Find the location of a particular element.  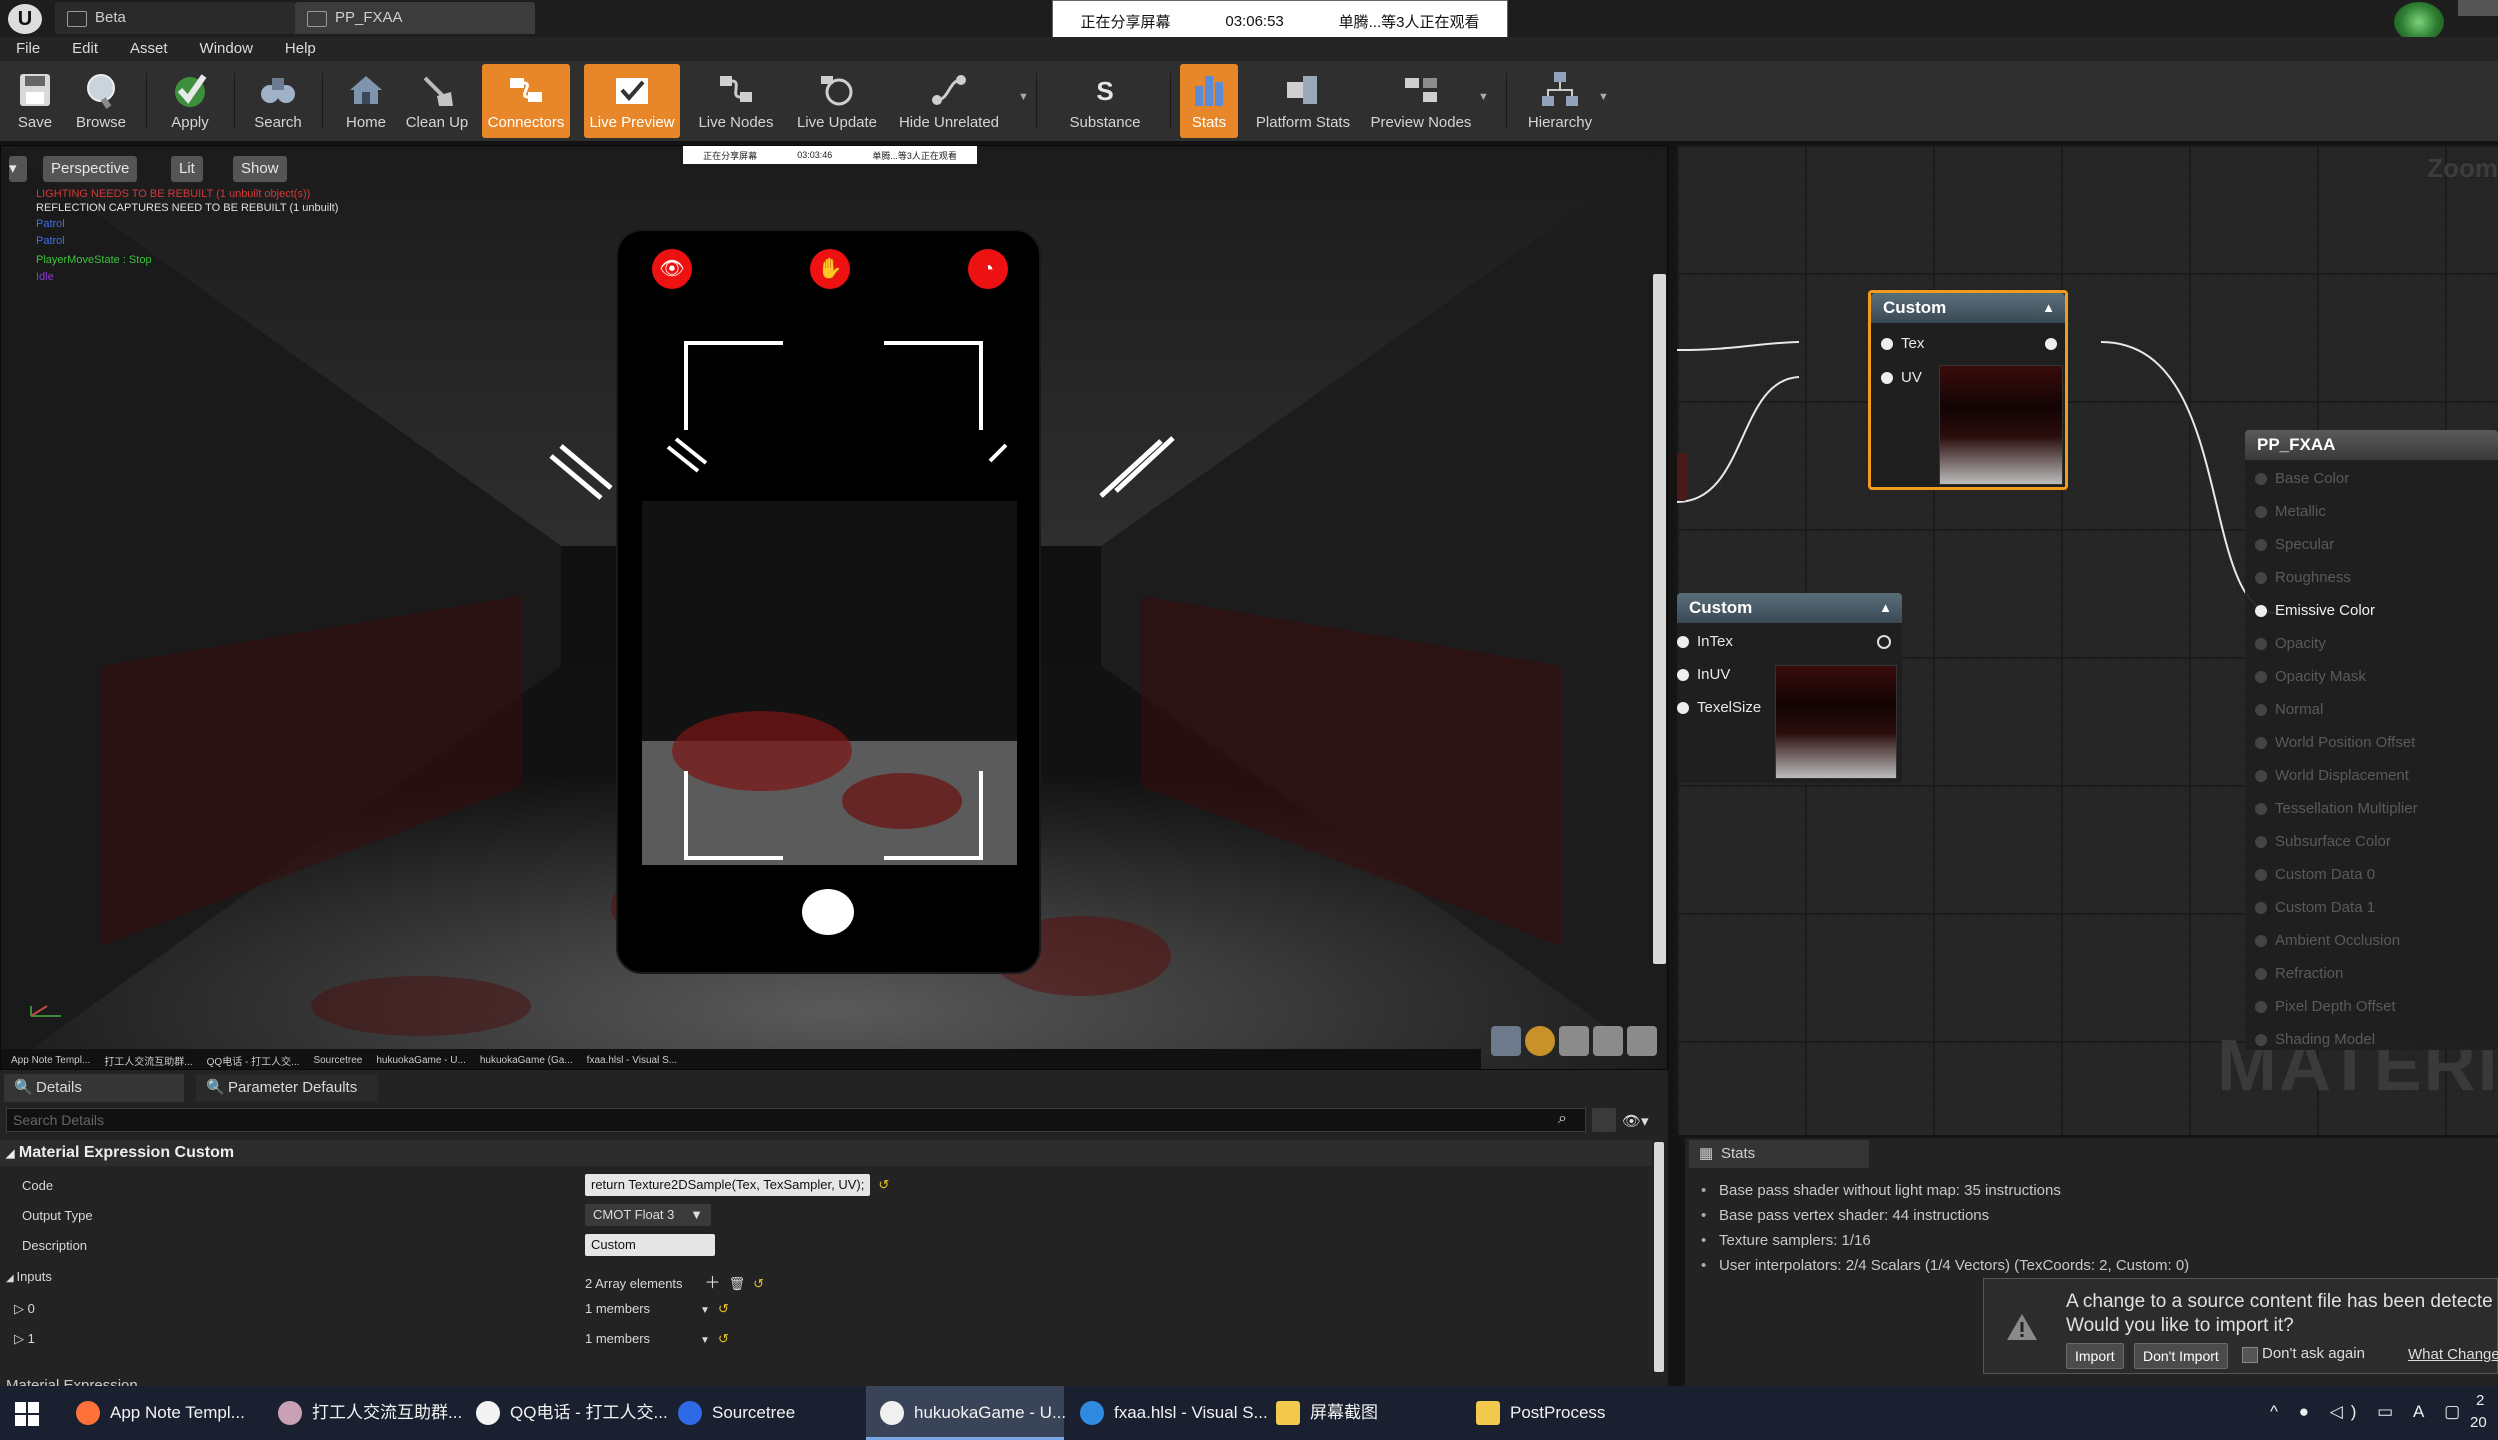

input-pin-inuv: InUV is located at coordinates (1703, 674).